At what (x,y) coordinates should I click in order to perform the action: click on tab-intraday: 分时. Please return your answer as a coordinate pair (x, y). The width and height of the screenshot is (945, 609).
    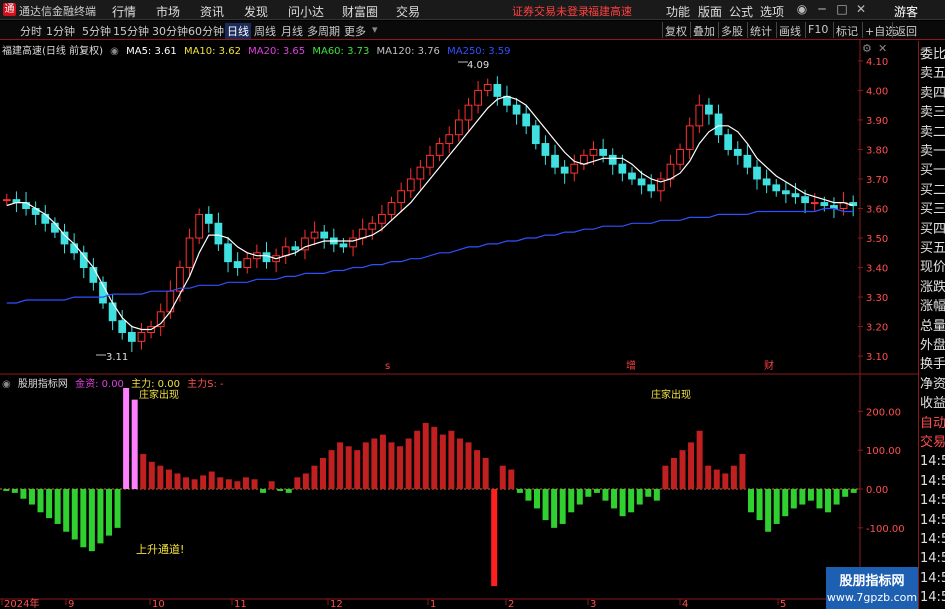
    Looking at the image, I should click on (31, 31).